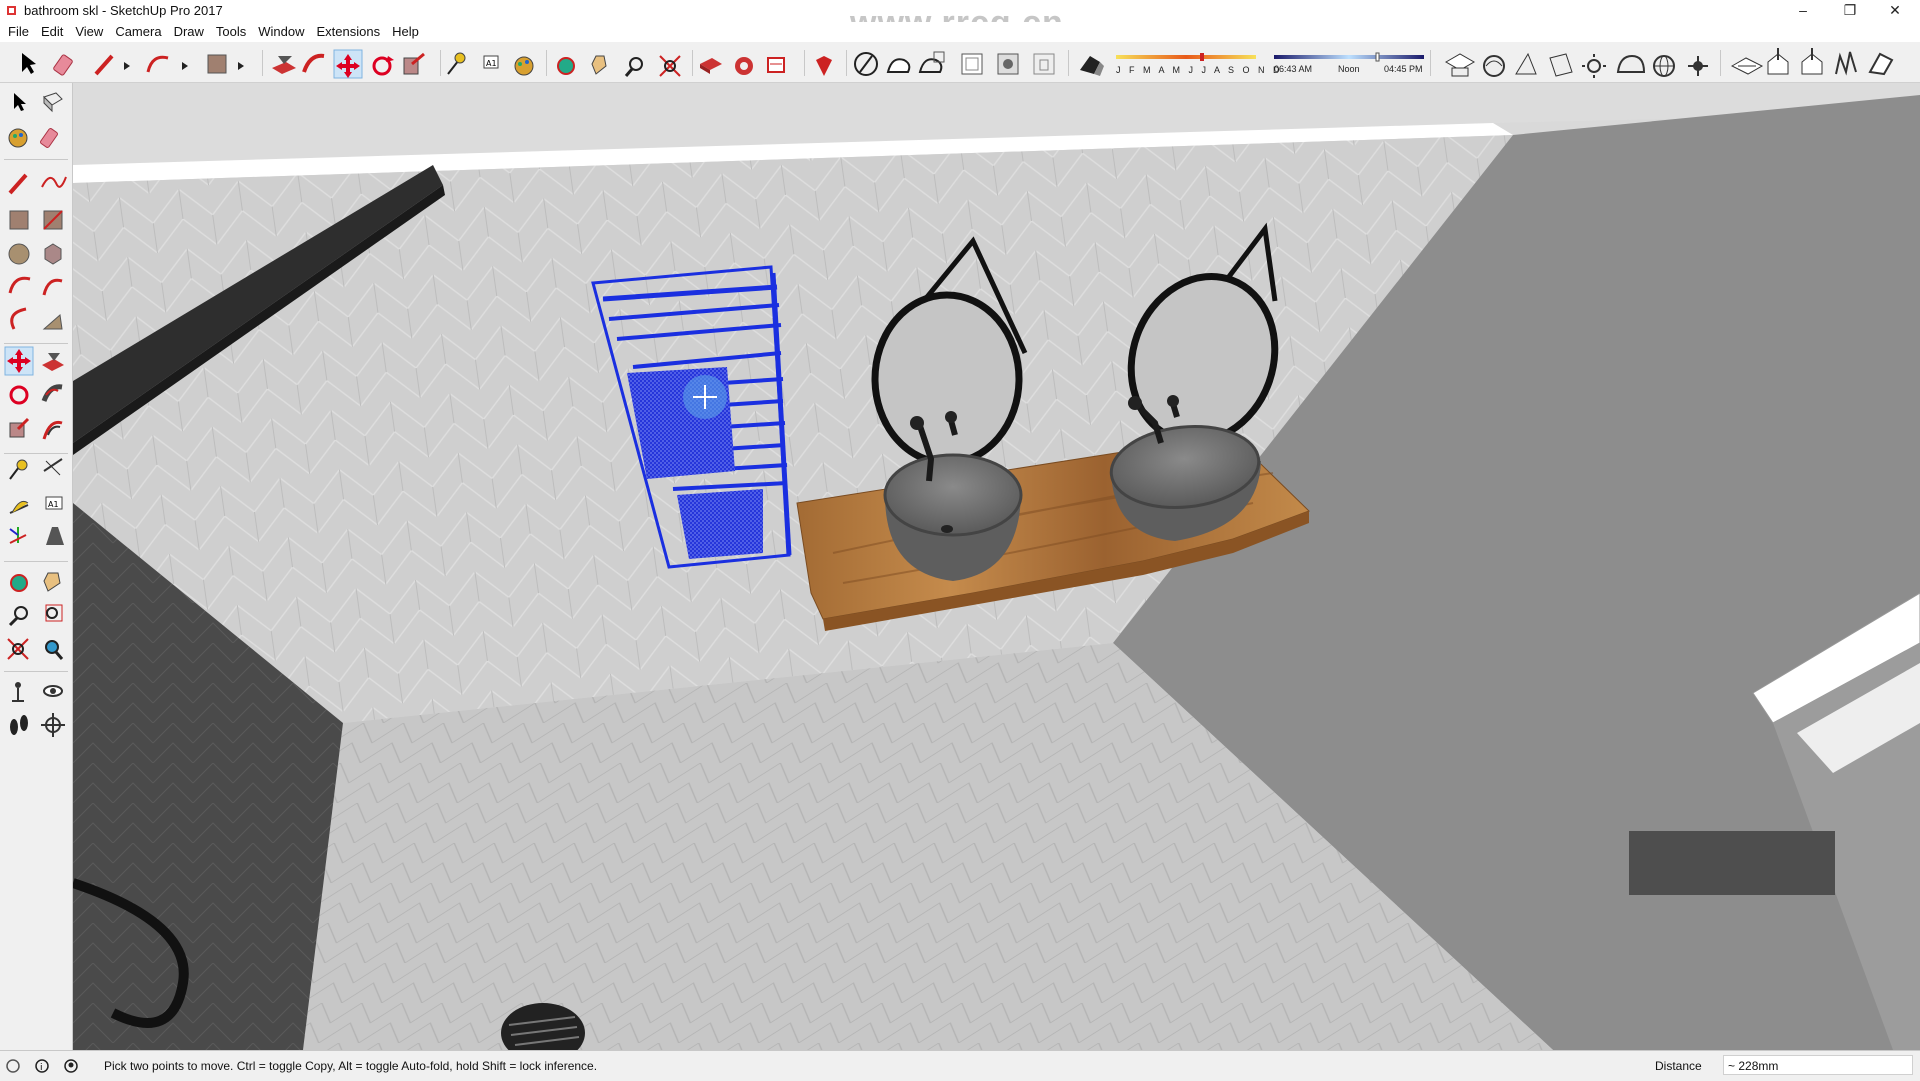 This screenshot has width=1920, height=1081. What do you see at coordinates (18, 318) in the screenshot?
I see `3pt-arc-tool-icon` at bounding box center [18, 318].